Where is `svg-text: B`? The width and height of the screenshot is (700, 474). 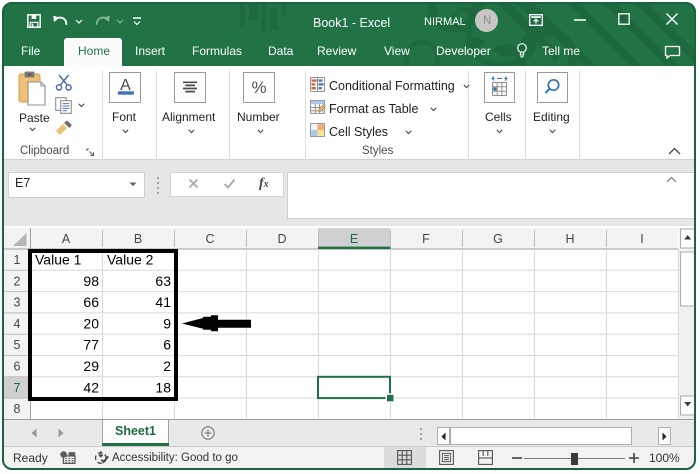
svg-text: B is located at coordinates (138, 239).